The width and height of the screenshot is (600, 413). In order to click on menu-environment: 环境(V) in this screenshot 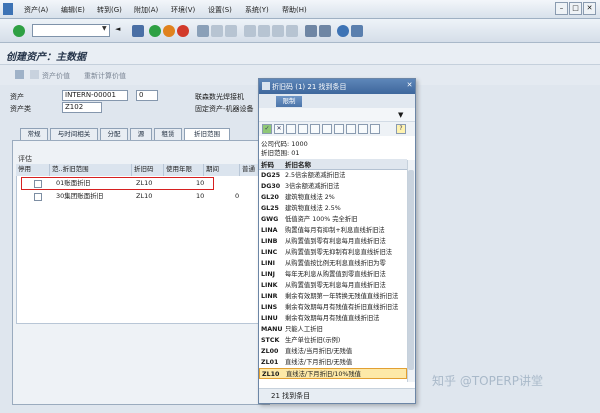, I will do `click(183, 10)`.